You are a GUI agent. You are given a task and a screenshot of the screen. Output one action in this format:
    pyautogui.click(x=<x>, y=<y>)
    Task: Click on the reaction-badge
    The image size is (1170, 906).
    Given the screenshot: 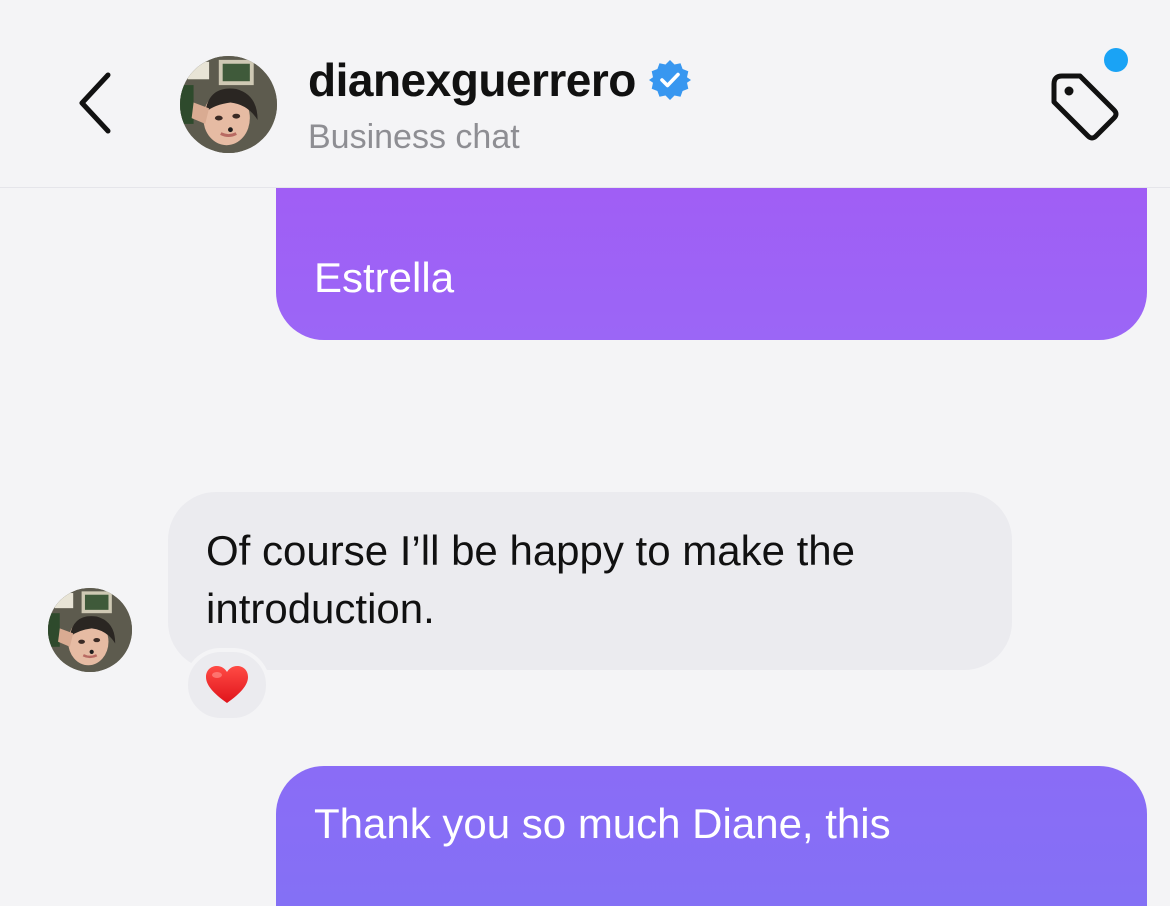 What is the action you would take?
    pyautogui.click(x=227, y=685)
    